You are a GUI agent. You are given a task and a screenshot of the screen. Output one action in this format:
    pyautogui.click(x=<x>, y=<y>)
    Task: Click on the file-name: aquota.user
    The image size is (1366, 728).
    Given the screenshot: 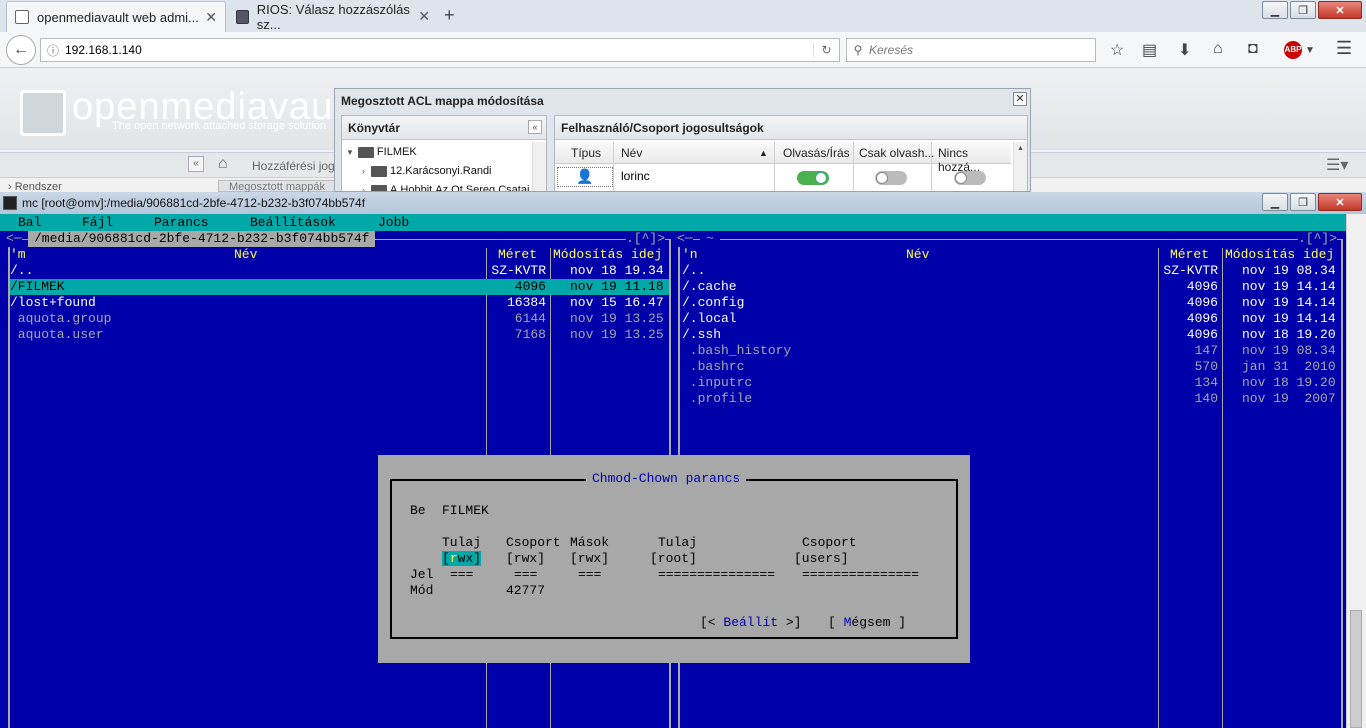 What is the action you would take?
    pyautogui.click(x=57, y=335)
    